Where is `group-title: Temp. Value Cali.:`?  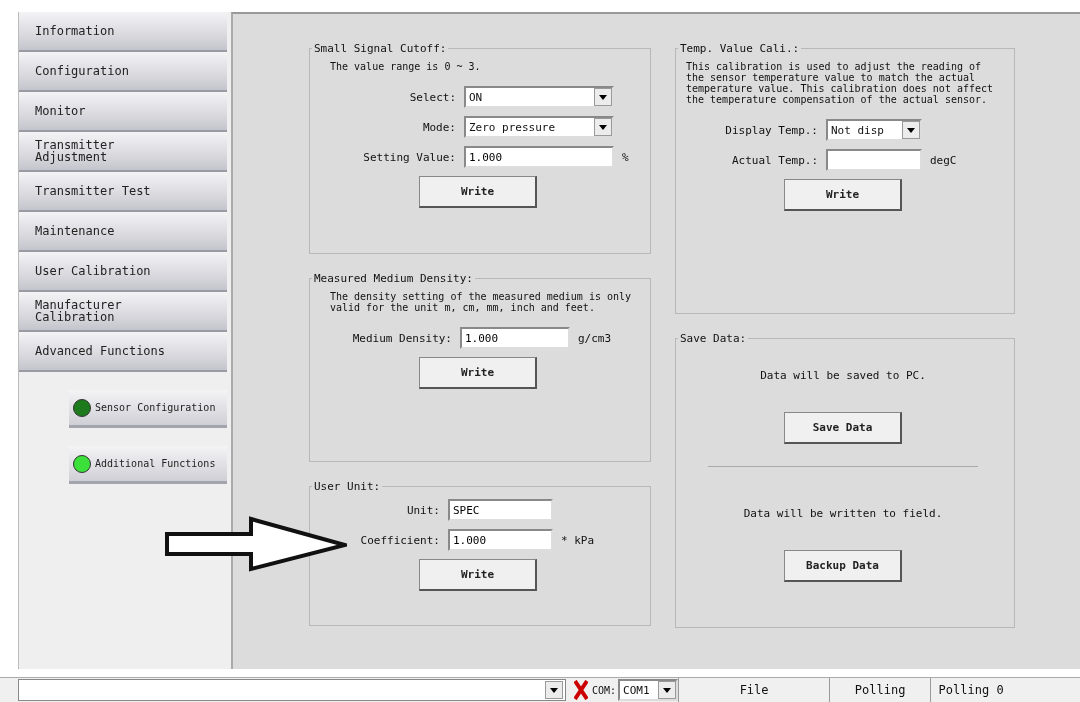
group-title: Temp. Value Cali.: is located at coordinates (740, 48).